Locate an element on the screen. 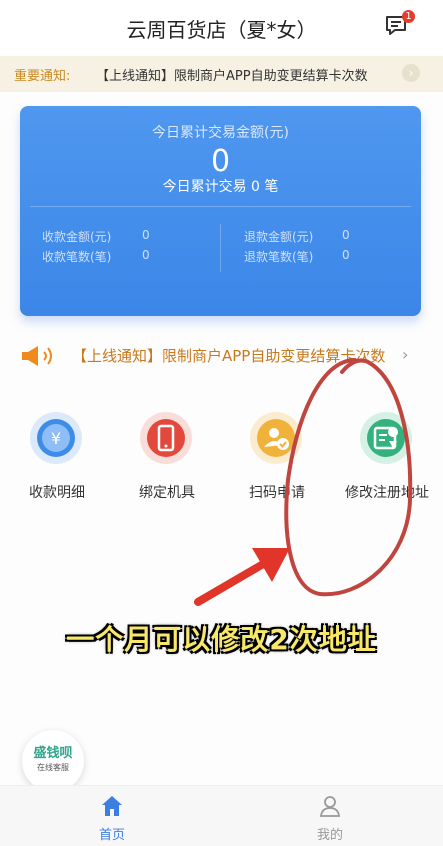  map-card-icon is located at coordinates (386, 438).